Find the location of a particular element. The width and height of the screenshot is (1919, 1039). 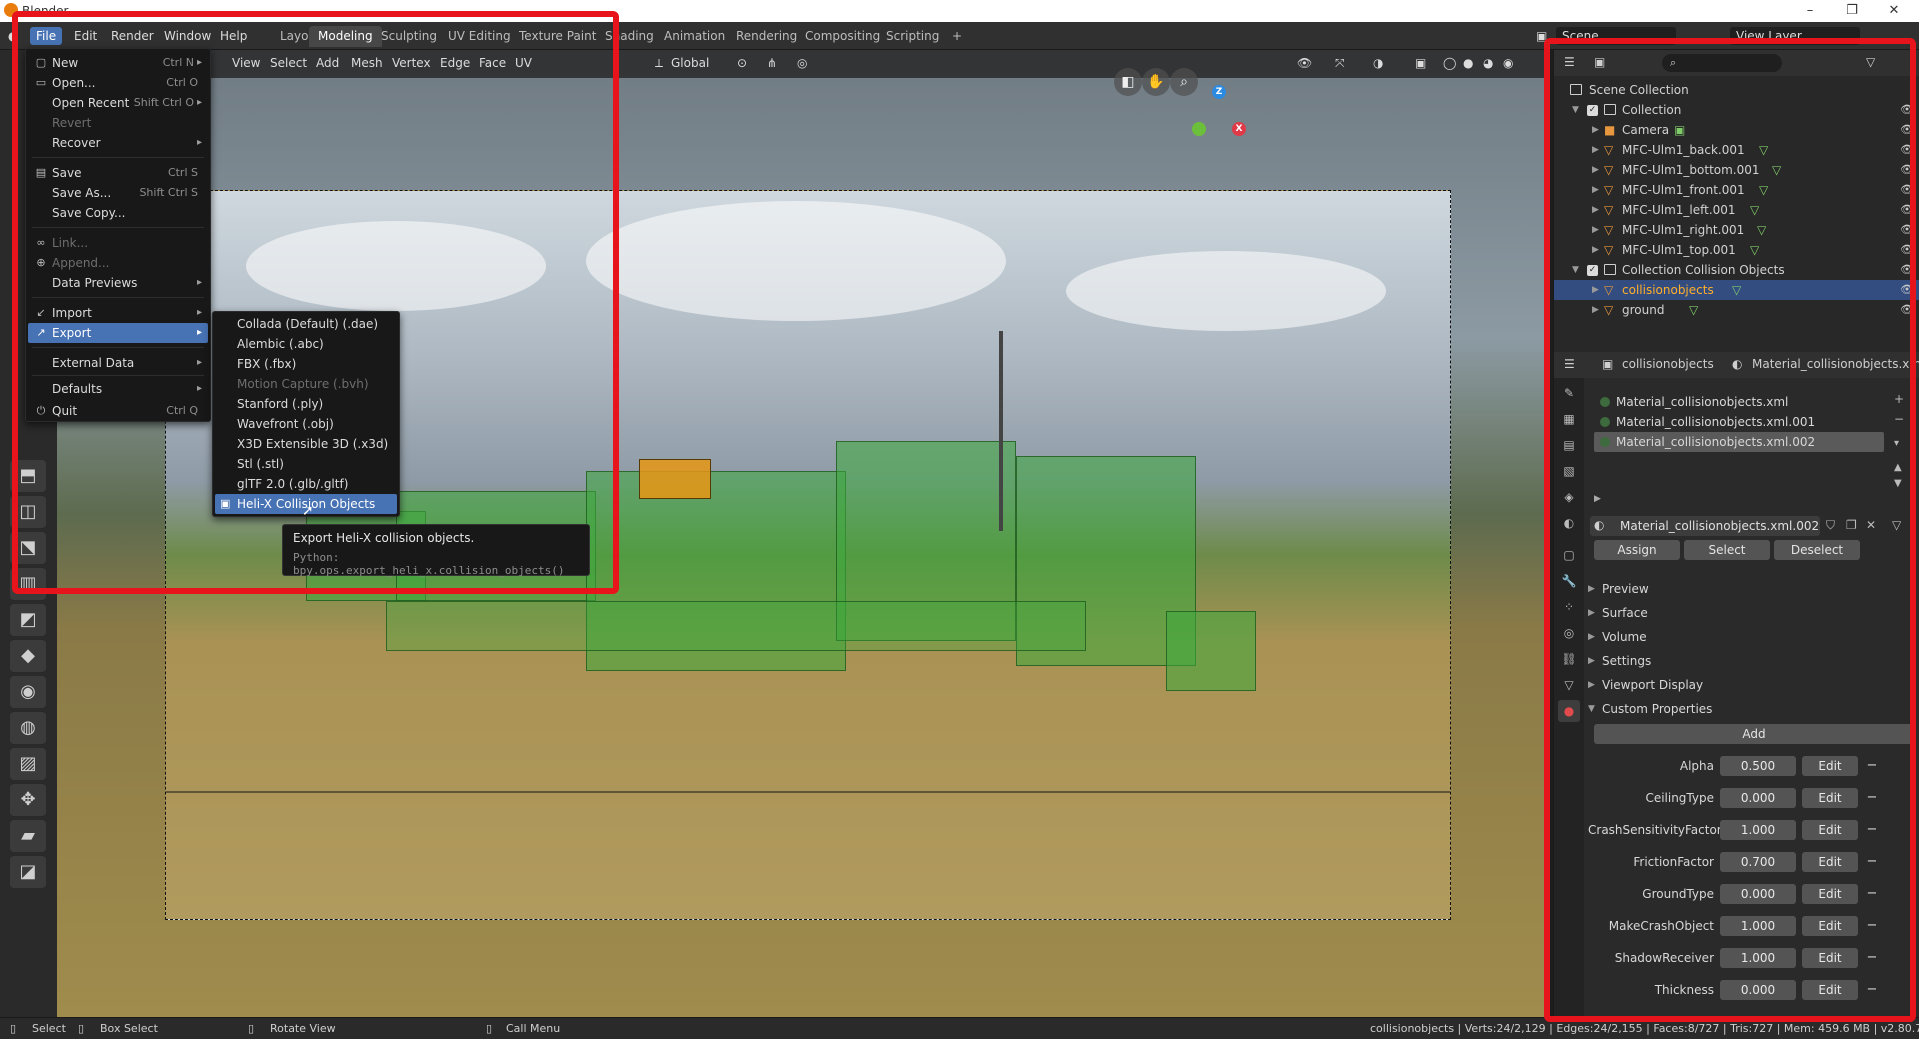

vp-menu-select: Select is located at coordinates (288, 63).